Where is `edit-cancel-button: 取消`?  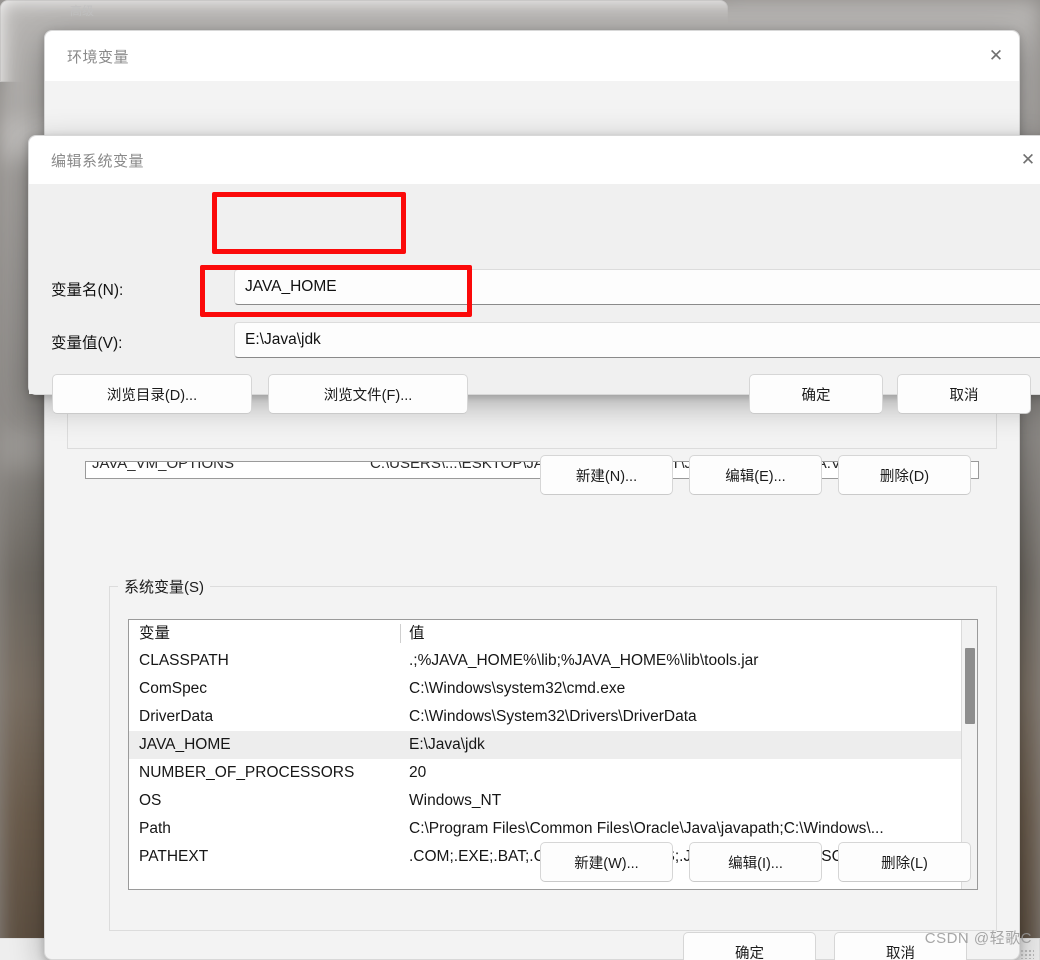 edit-cancel-button: 取消 is located at coordinates (964, 394).